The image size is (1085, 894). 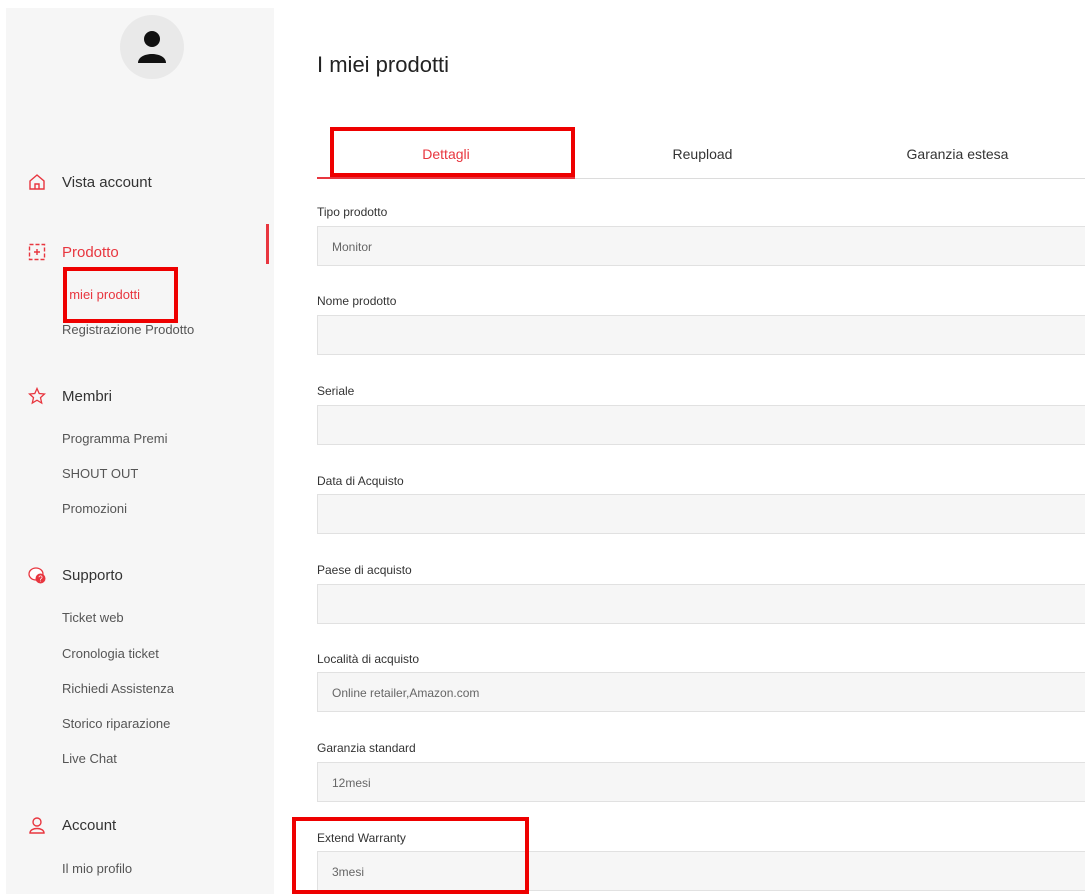 I want to click on field-label-extend-warranty: Extend Warranty, so click(x=361, y=838).